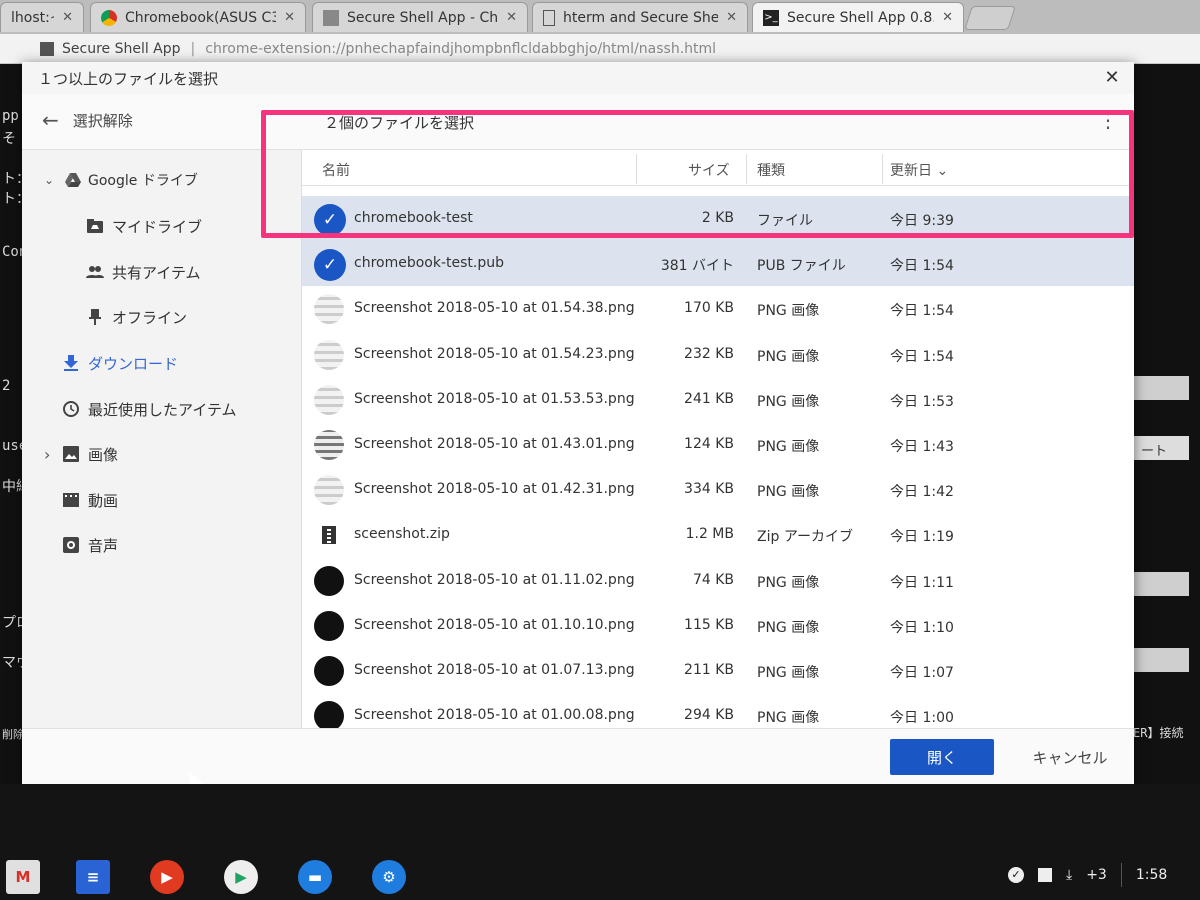  Describe the element at coordinates (103, 545) in the screenshot. I see `sidebar-item-label: 音声` at that location.